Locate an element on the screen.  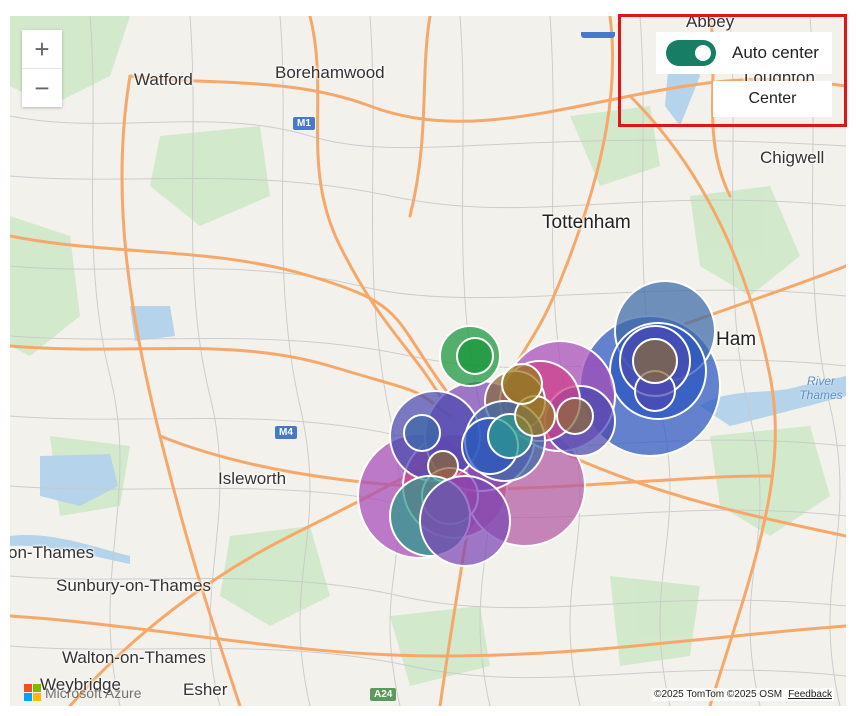
auto-center-panel: Auto center is located at coordinates (744, 53).